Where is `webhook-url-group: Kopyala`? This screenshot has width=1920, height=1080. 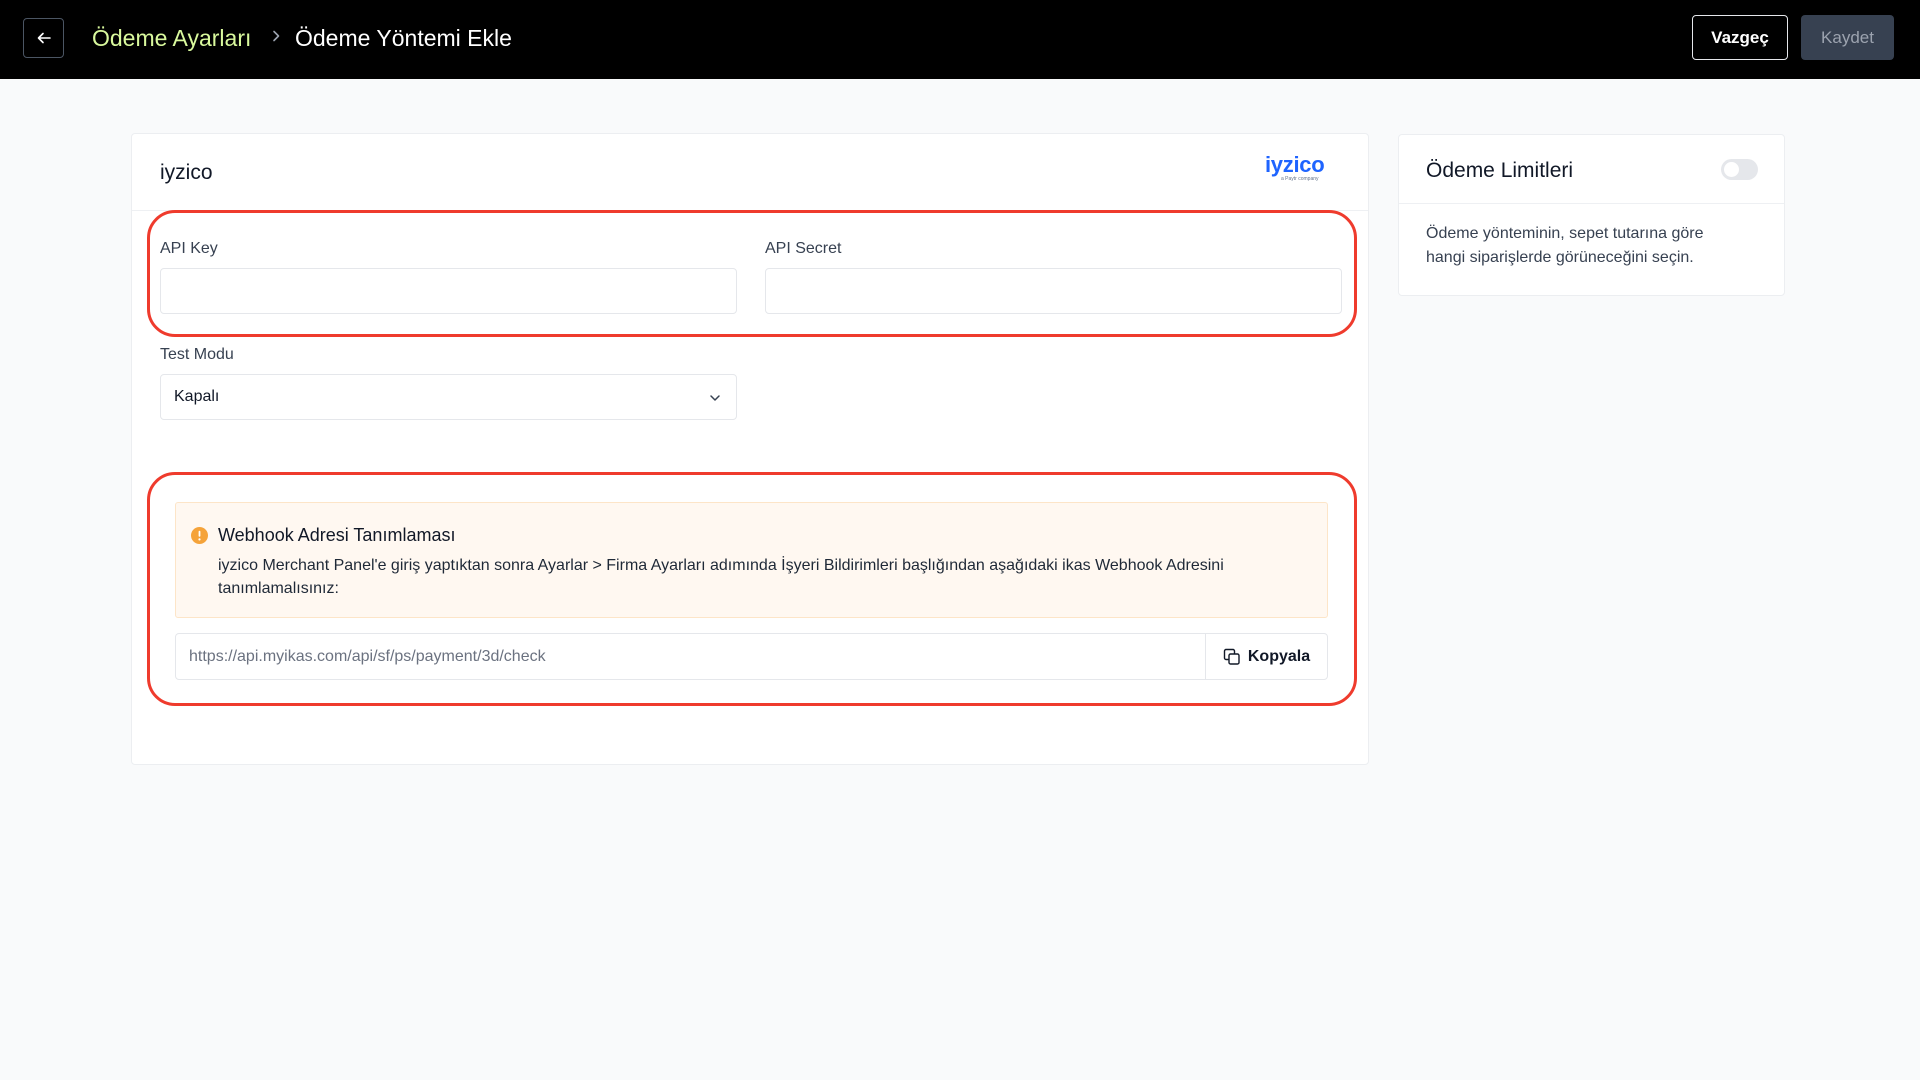 webhook-url-group: Kopyala is located at coordinates (751, 656).